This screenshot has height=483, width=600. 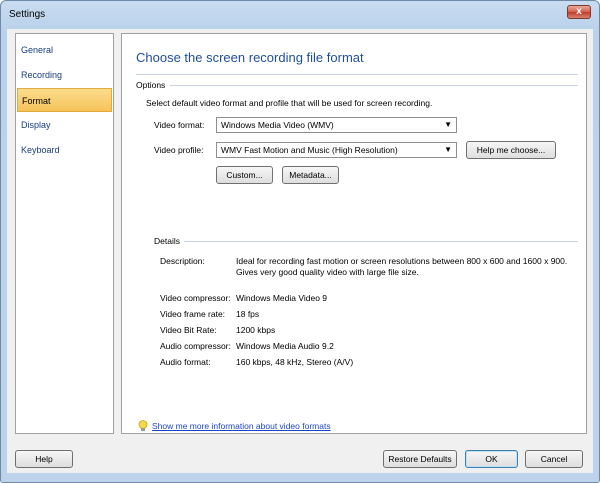 What do you see at coordinates (381, 241) in the screenshot?
I see `details-divider` at bounding box center [381, 241].